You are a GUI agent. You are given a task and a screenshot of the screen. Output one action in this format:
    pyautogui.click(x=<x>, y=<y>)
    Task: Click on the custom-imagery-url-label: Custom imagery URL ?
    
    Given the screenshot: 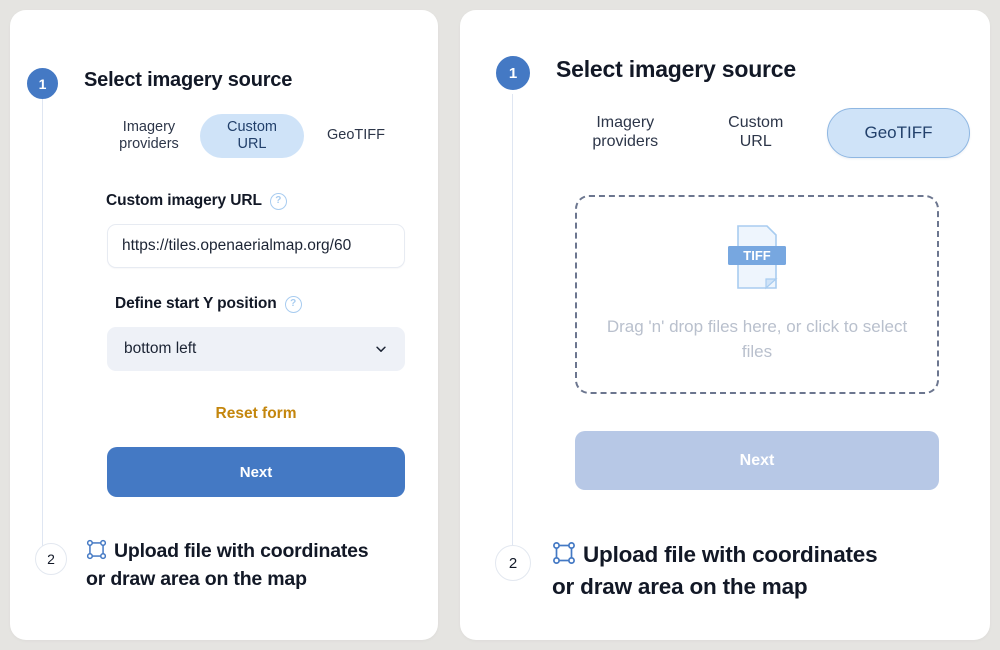 What is the action you would take?
    pyautogui.click(x=196, y=201)
    